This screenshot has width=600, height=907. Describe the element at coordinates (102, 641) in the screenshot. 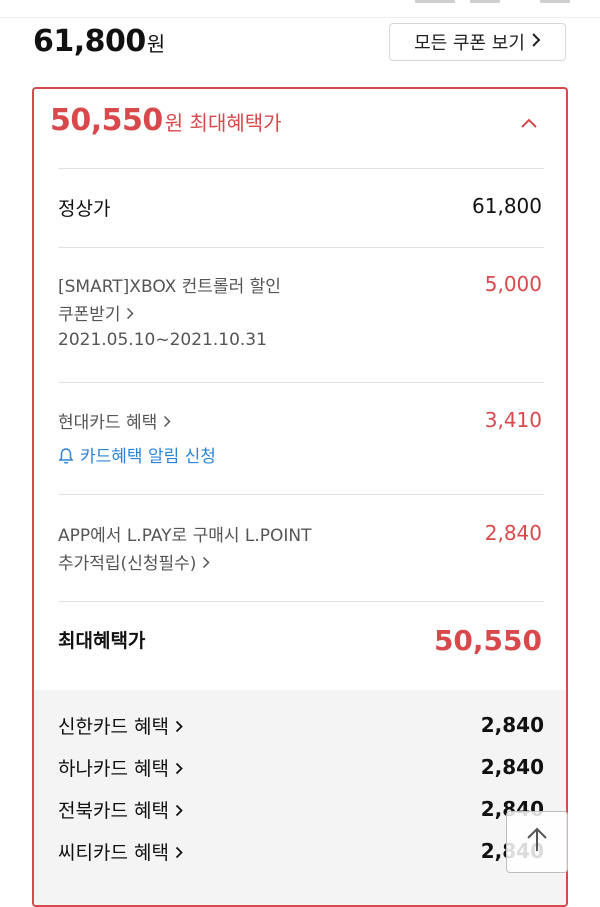

I see `total-benefit-label: 최대혜택가` at that location.